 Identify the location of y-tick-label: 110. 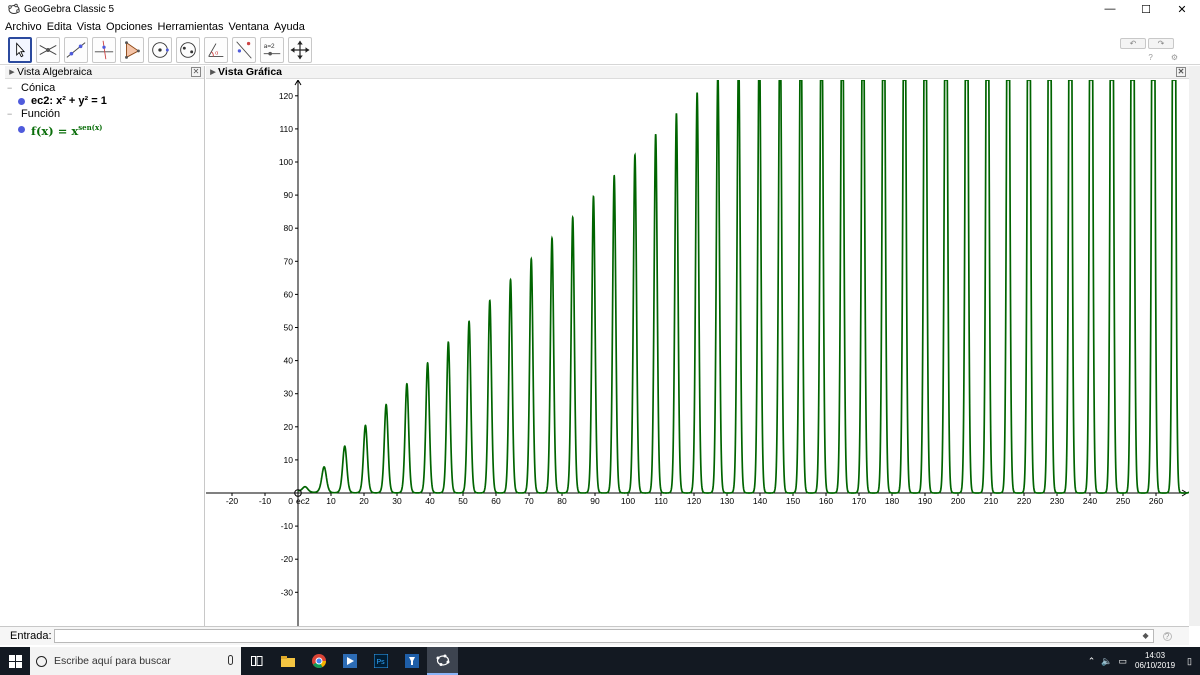
(286, 129).